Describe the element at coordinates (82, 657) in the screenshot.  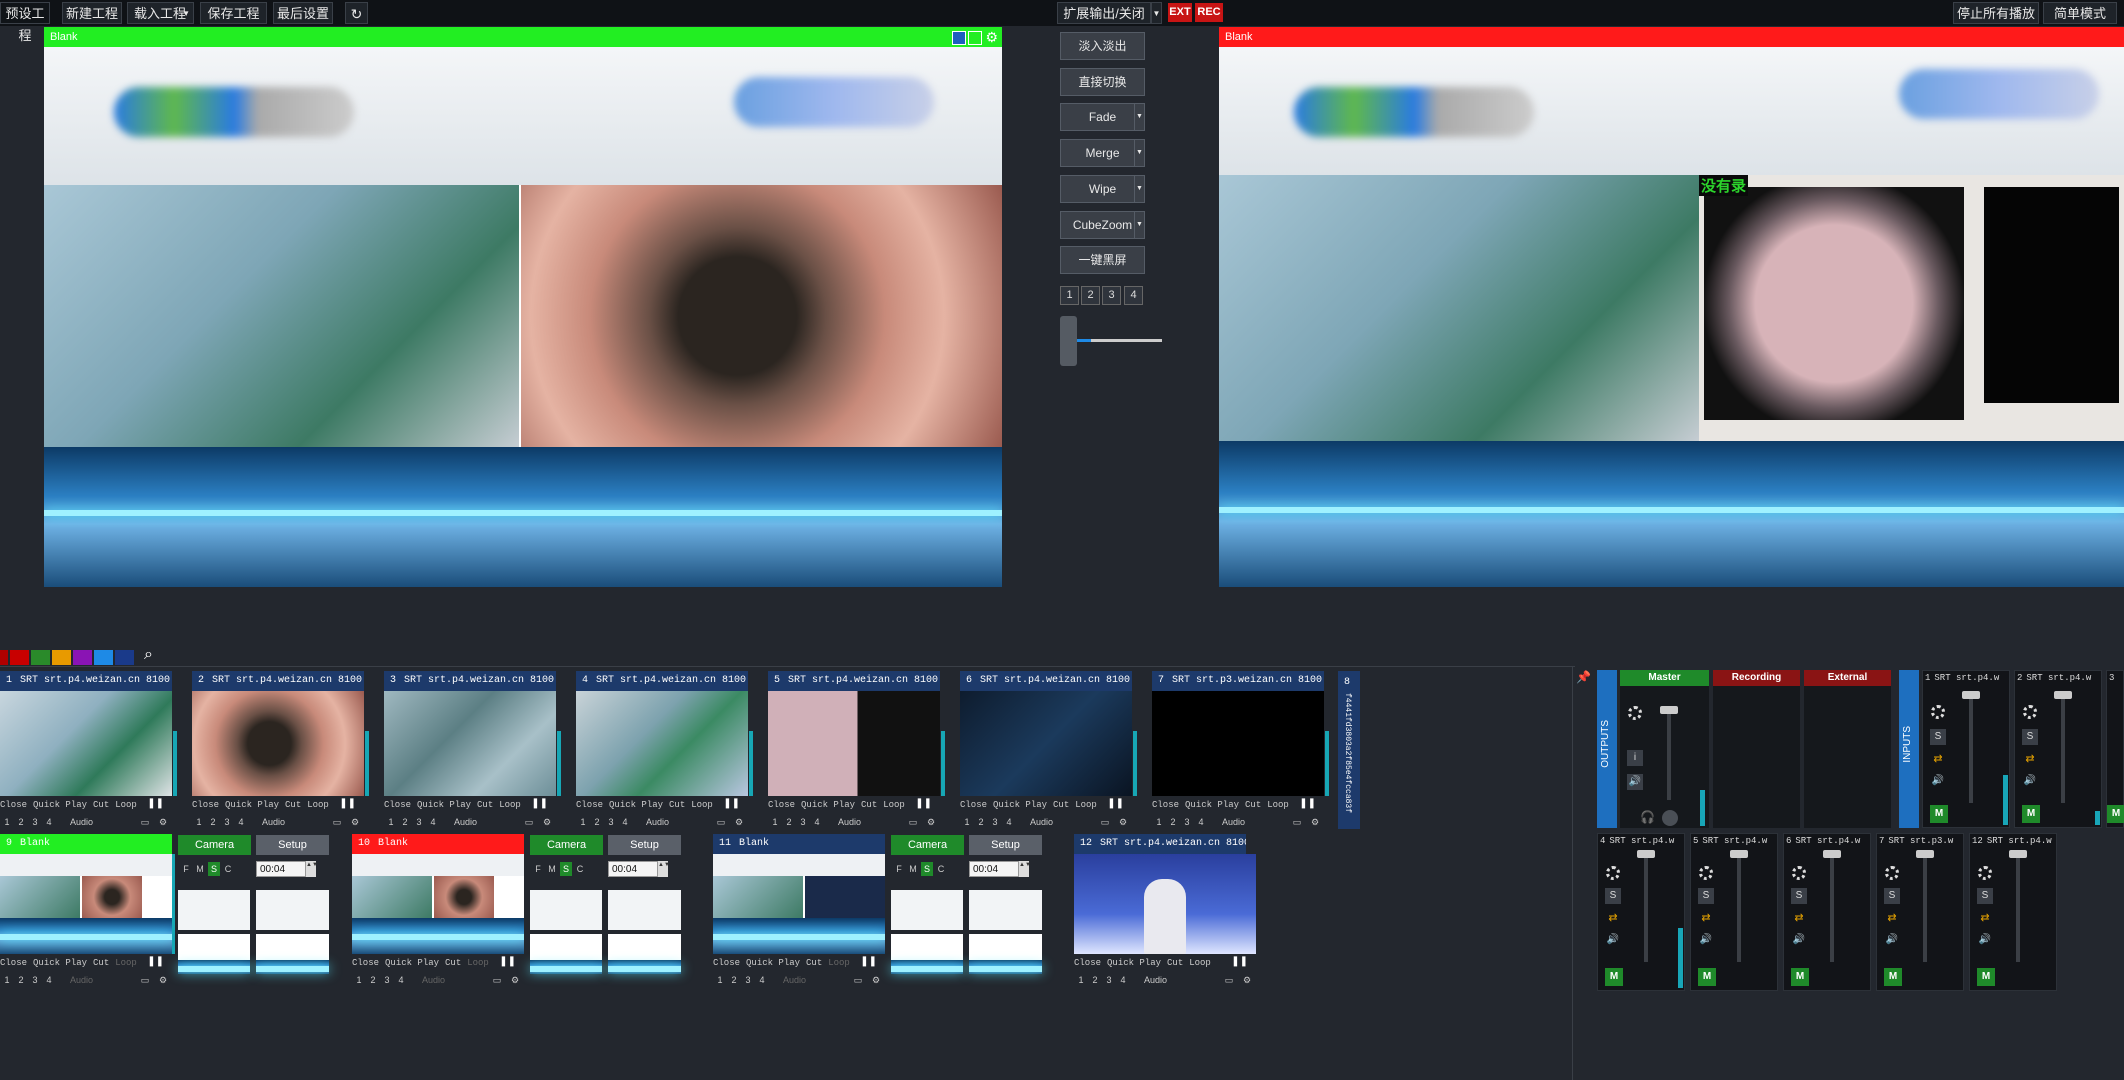
I see `purple-swatch` at that location.